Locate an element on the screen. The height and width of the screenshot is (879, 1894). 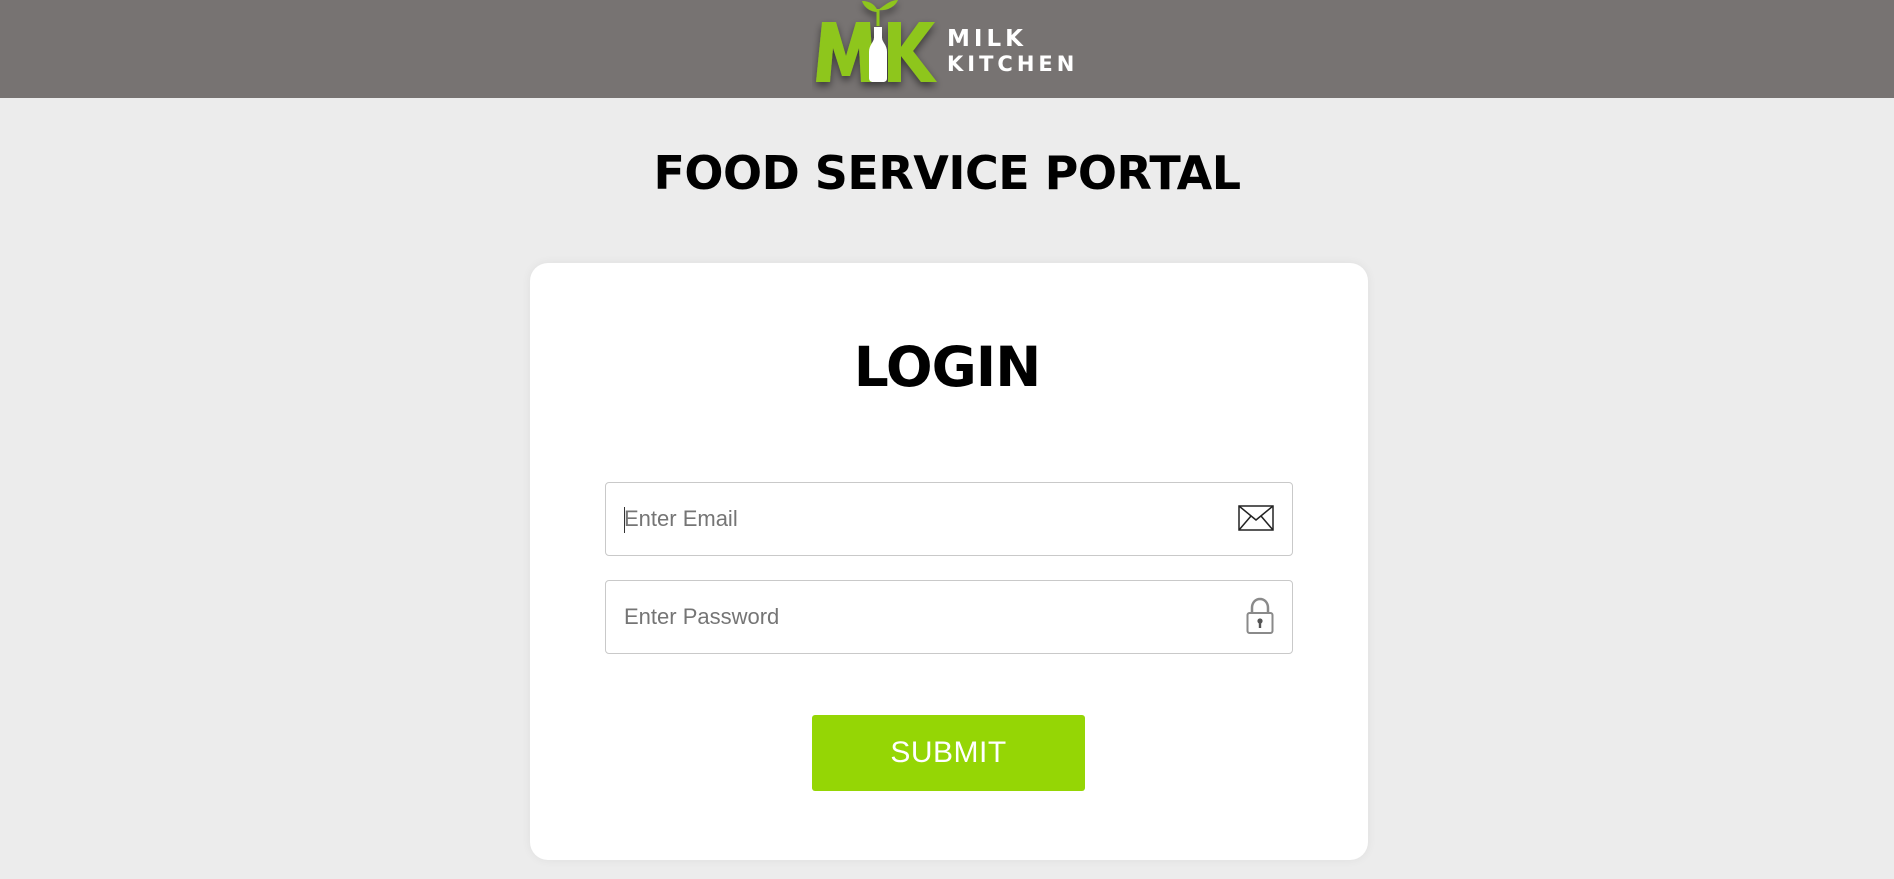
page-title: FOOD SERVICE PORTAL is located at coordinates (947, 173).